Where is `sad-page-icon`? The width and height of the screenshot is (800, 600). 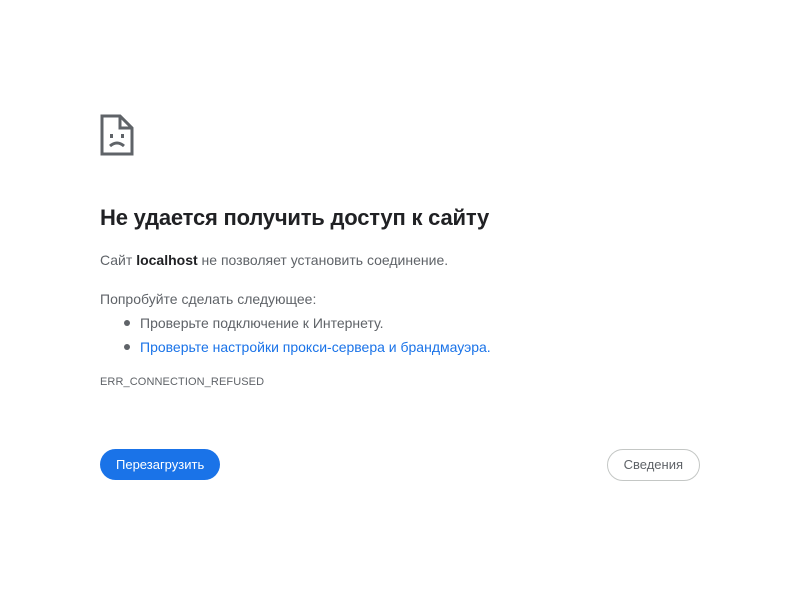 sad-page-icon is located at coordinates (400, 135).